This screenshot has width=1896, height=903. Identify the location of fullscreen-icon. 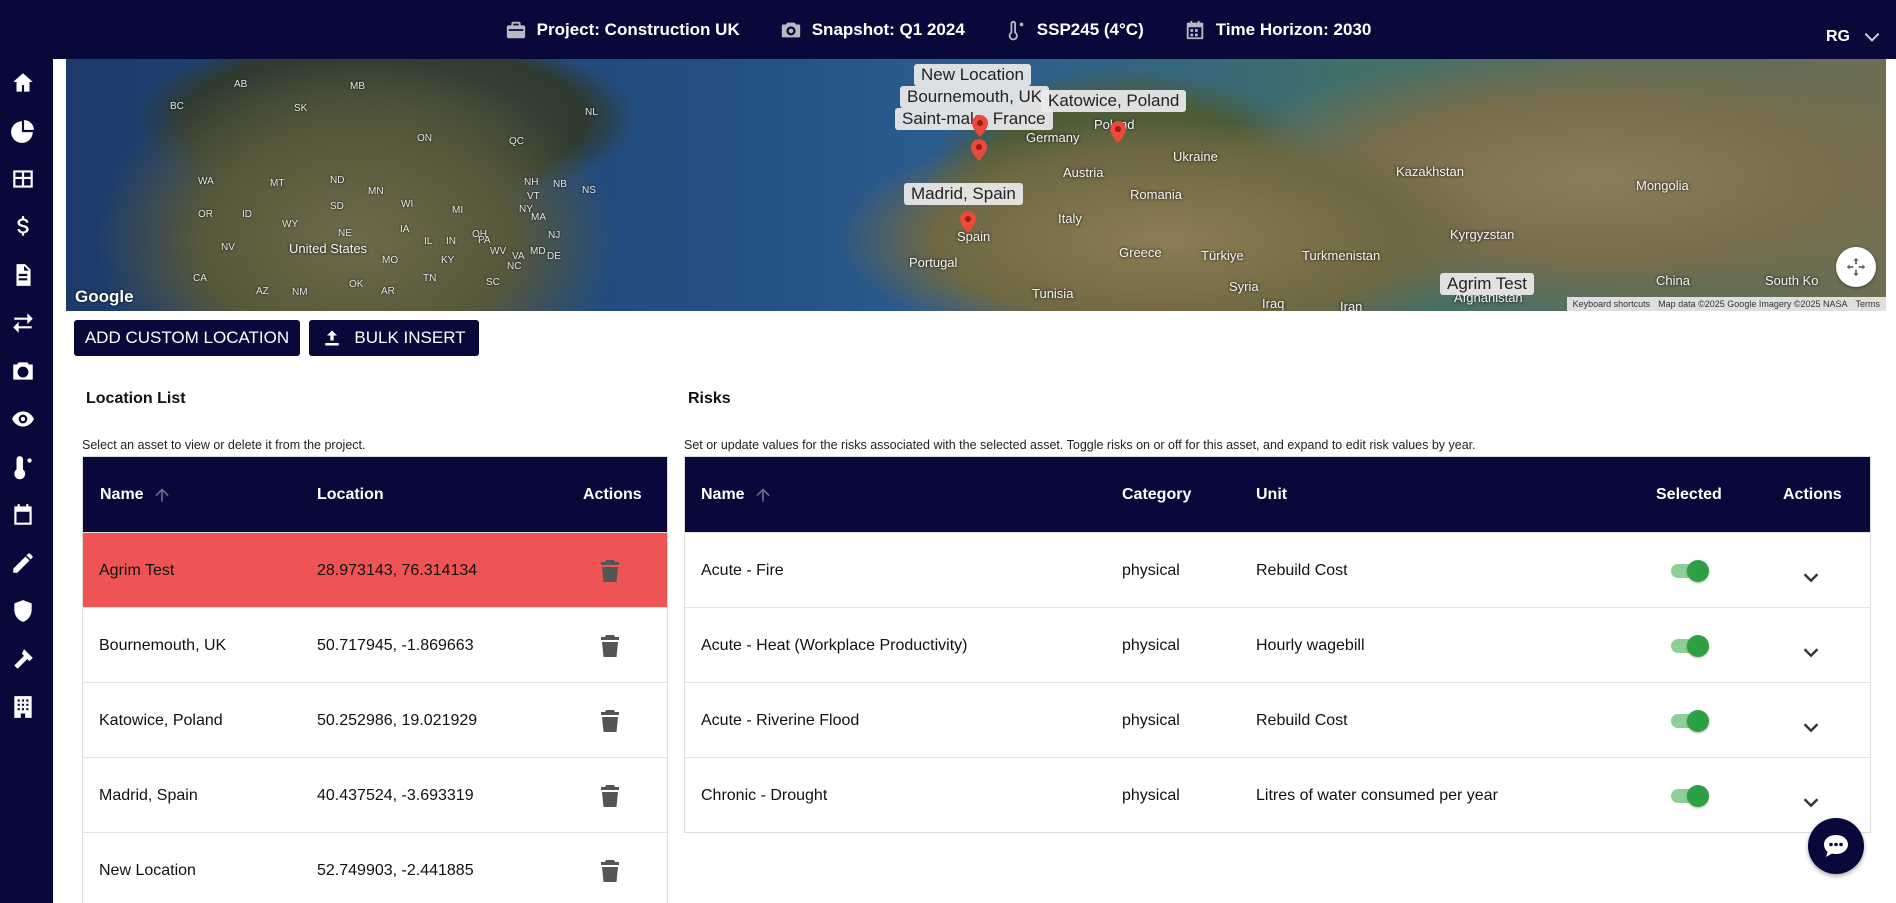
(1856, 267).